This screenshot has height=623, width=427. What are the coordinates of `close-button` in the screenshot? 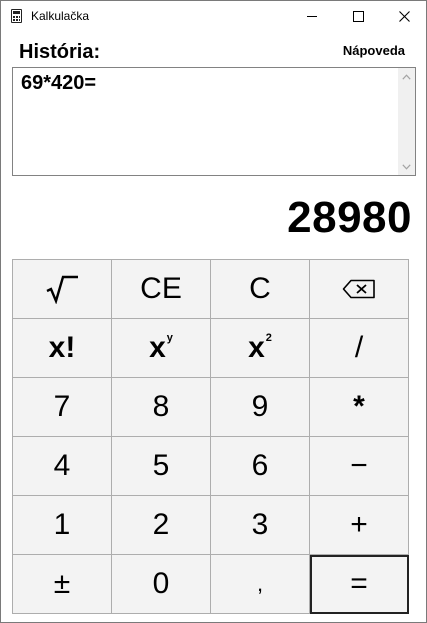 It's located at (404, 16).